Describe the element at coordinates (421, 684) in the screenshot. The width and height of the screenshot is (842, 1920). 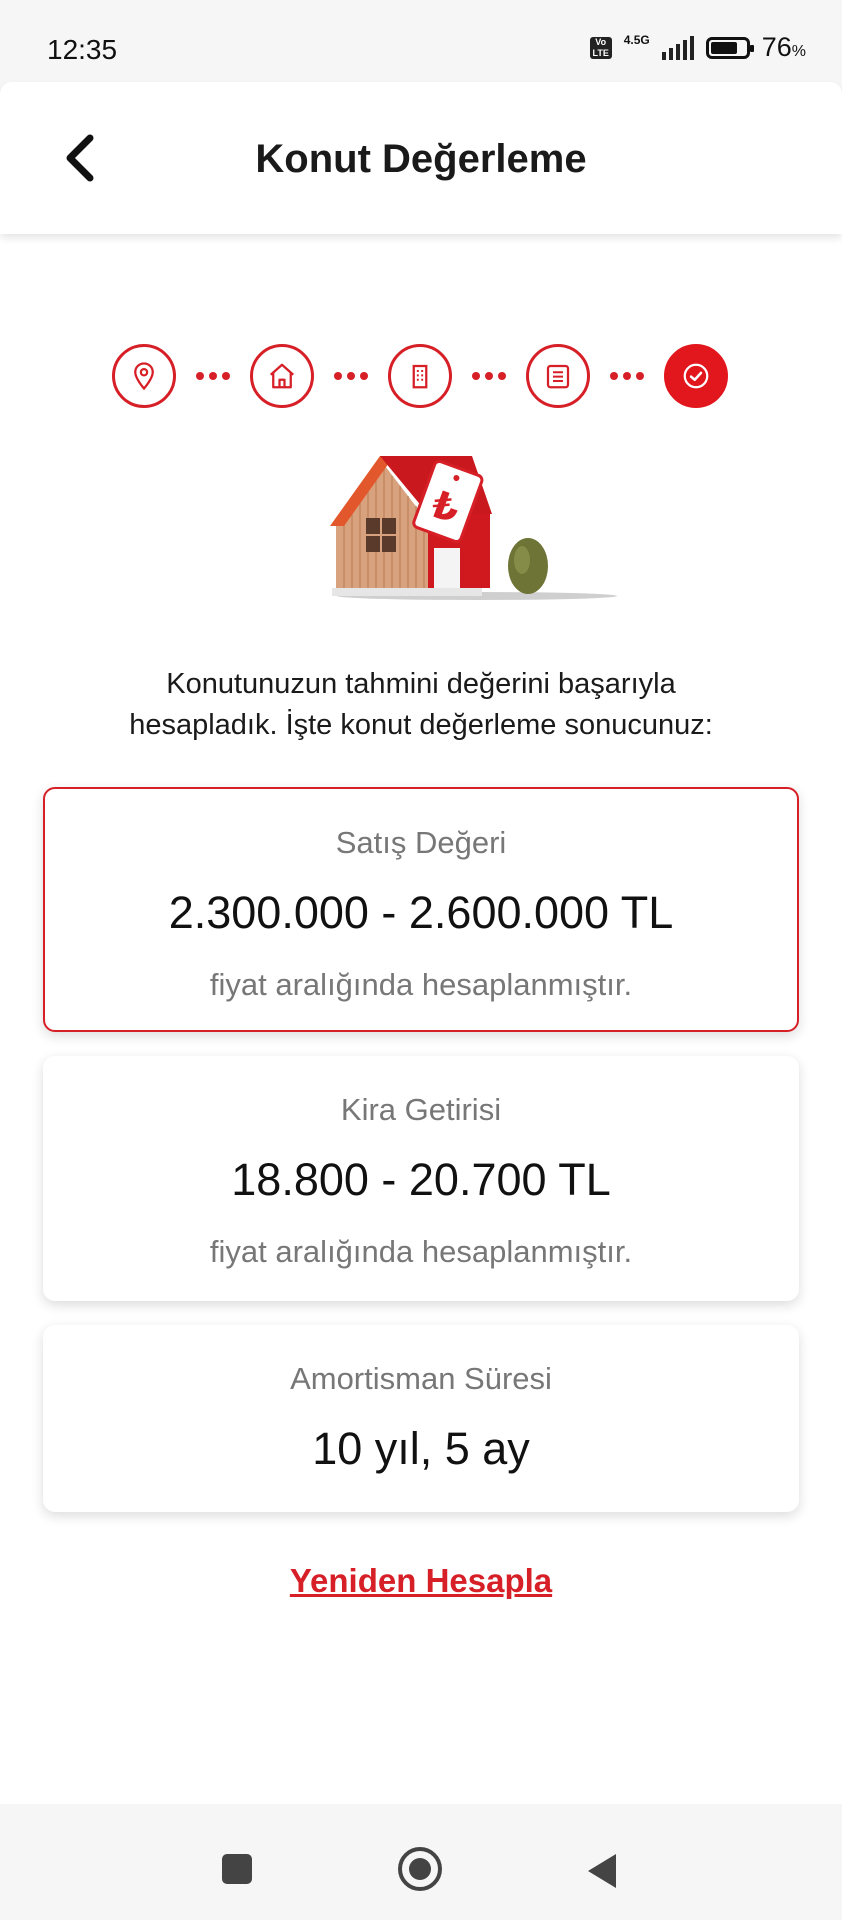
I see `intro-line-1: Konutunuzun tahmini değerini başarıyla` at that location.